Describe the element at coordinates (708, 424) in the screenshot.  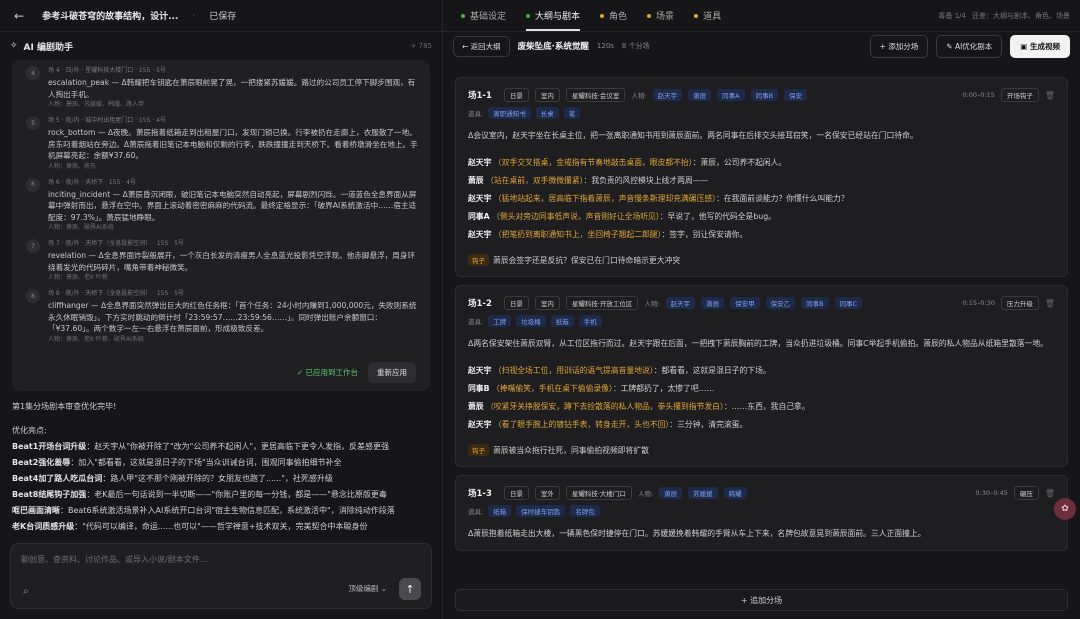
I see `dialogue-text: ：三分钟，清完滚蛋。` at that location.